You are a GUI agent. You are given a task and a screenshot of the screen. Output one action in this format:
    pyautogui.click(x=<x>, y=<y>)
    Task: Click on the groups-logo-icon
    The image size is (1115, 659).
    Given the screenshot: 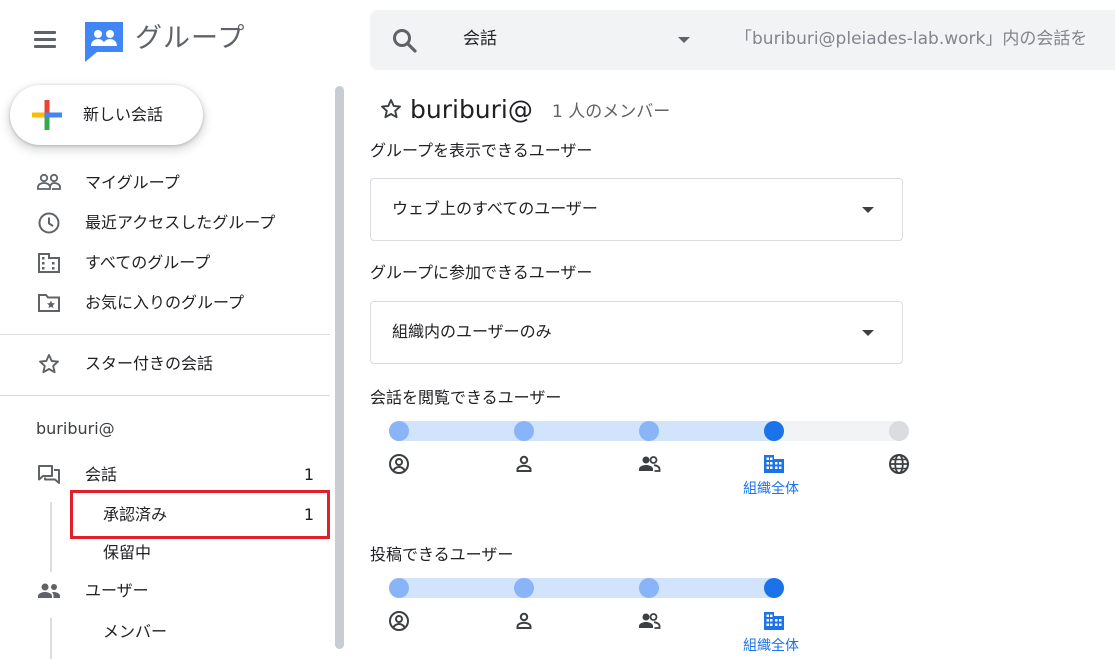 What is the action you would take?
    pyautogui.click(x=104, y=41)
    